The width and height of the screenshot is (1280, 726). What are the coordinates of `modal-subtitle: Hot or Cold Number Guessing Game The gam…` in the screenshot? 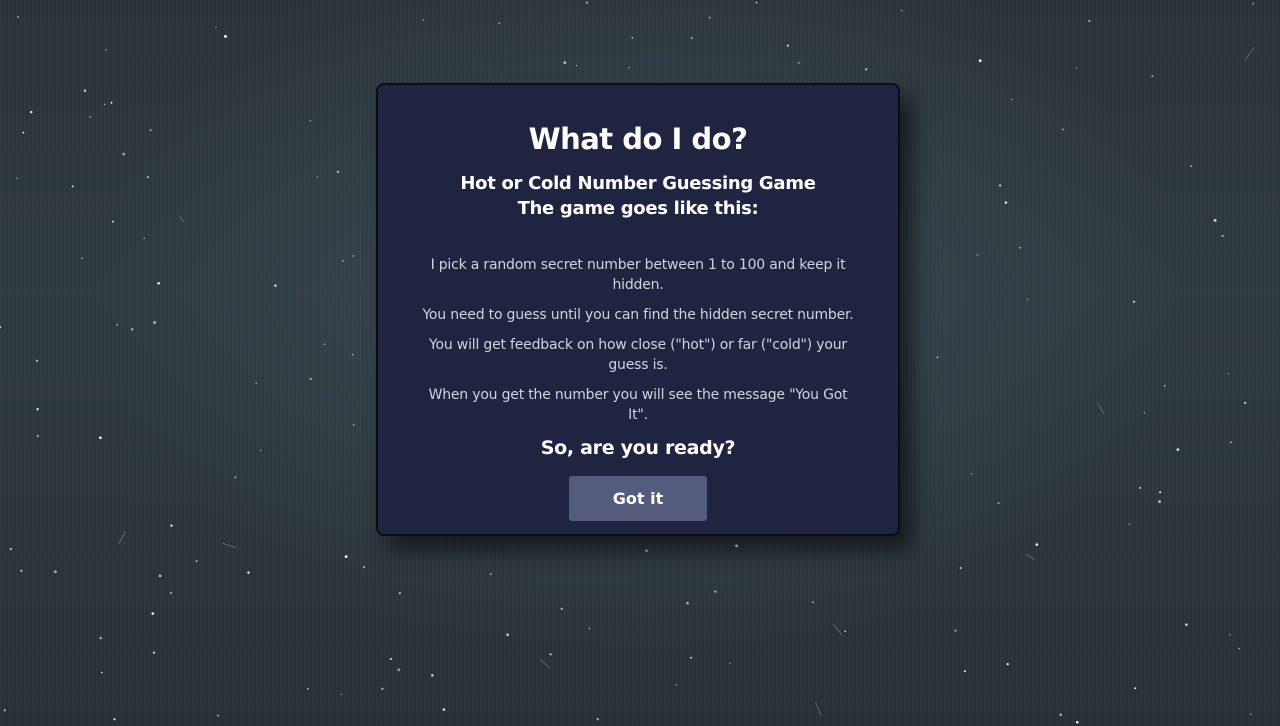 It's located at (638, 196).